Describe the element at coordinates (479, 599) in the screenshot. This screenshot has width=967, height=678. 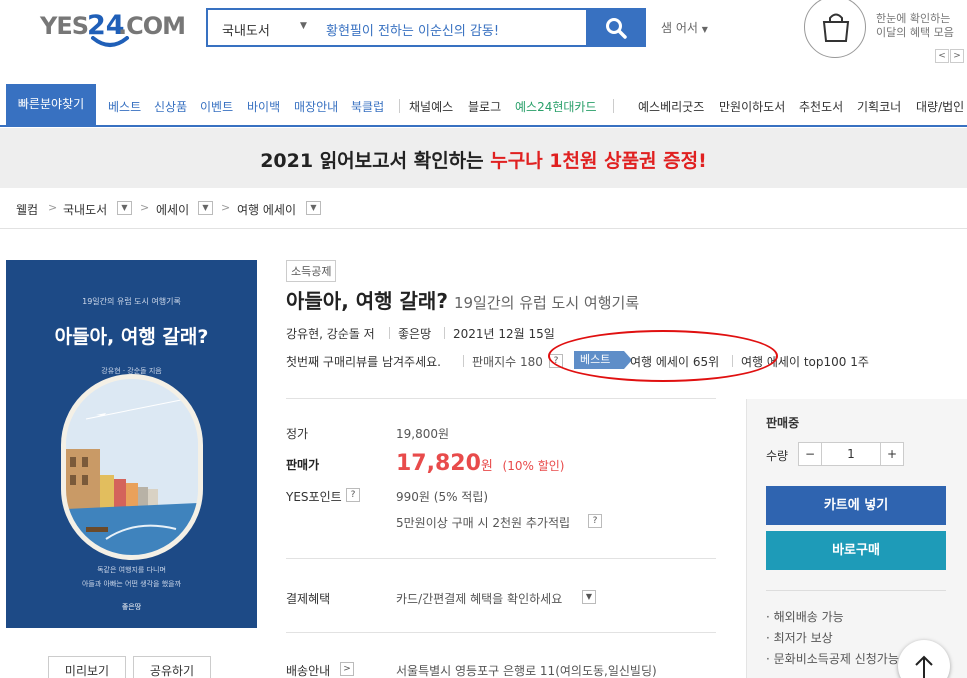
I see `payment-benefit-value: 카드/간편결제 혜택을 확인하세요` at that location.